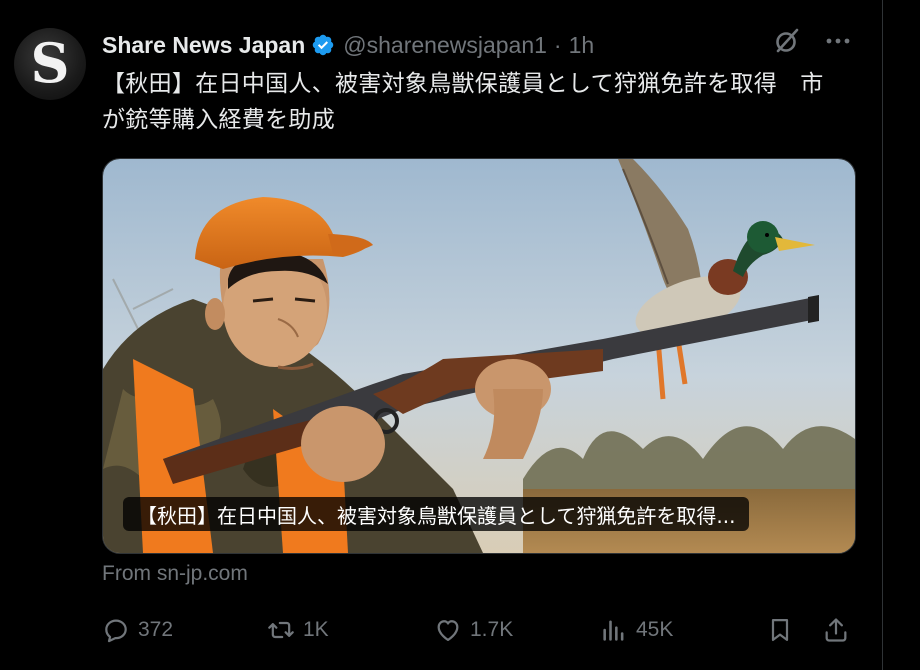 This screenshot has width=920, height=670. I want to click on action-bar: 372 1K 1.7K 45K, so click(478, 630).